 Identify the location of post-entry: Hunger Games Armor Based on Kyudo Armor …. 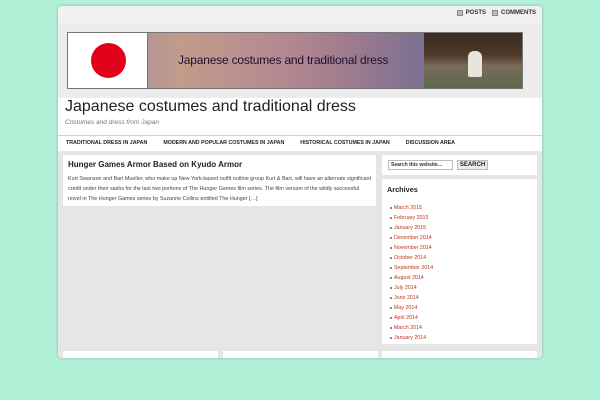
(219, 180).